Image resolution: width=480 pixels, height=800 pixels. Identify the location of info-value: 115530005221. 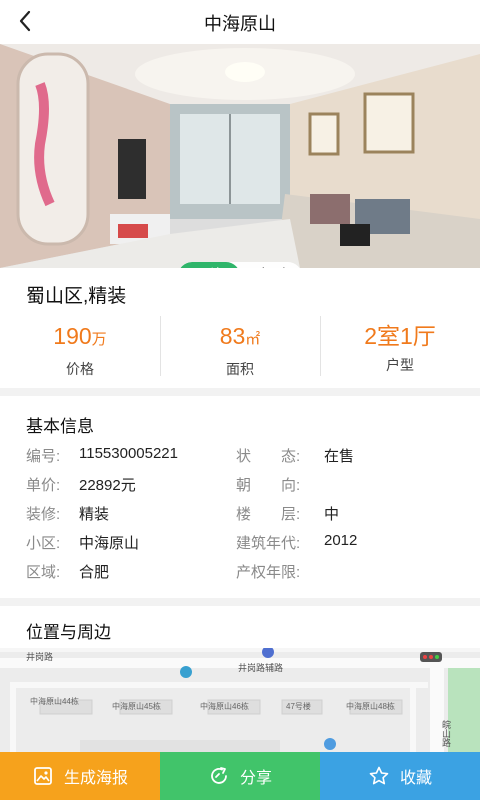
(128, 453).